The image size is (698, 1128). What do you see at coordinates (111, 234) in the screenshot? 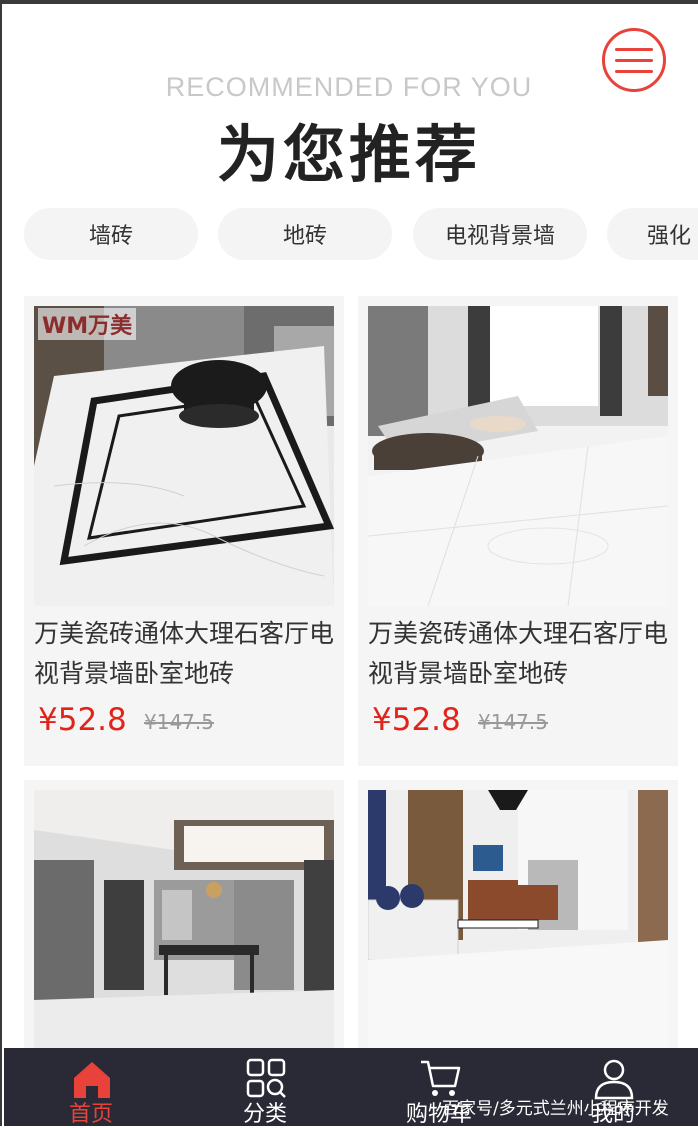
I see `category-tab-wall-tile: 墙砖` at bounding box center [111, 234].